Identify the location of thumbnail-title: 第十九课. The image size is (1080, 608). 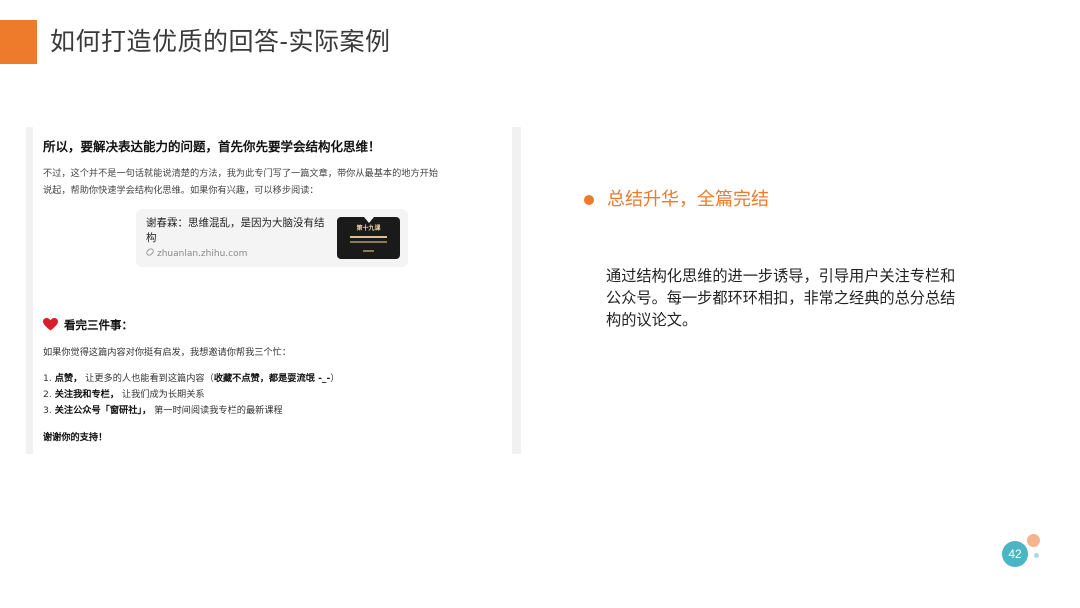
(368, 228).